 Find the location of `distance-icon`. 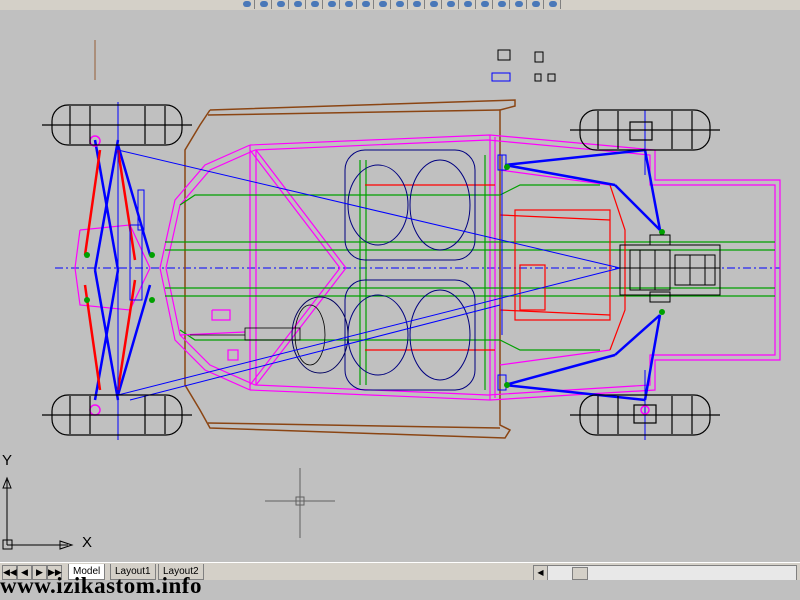

distance-icon is located at coordinates (332, 4).